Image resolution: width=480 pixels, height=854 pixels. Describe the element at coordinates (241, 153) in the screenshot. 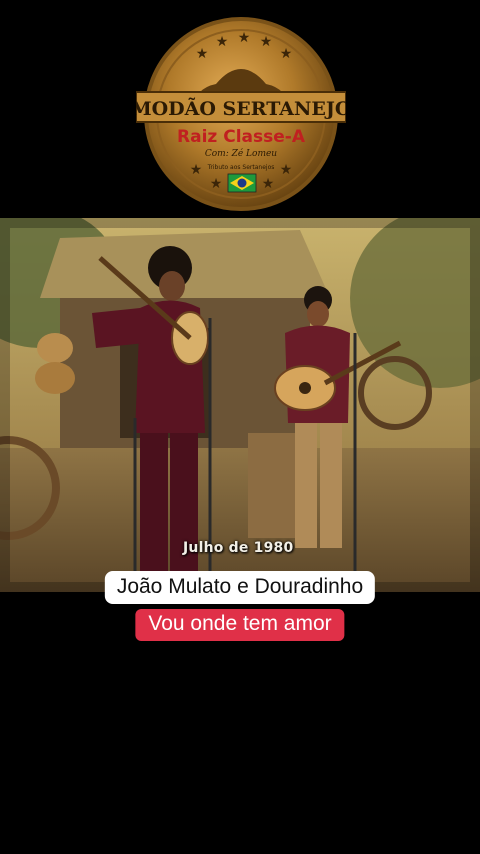

I see `logo-credit-text: Com: Zé Lomeu` at that location.